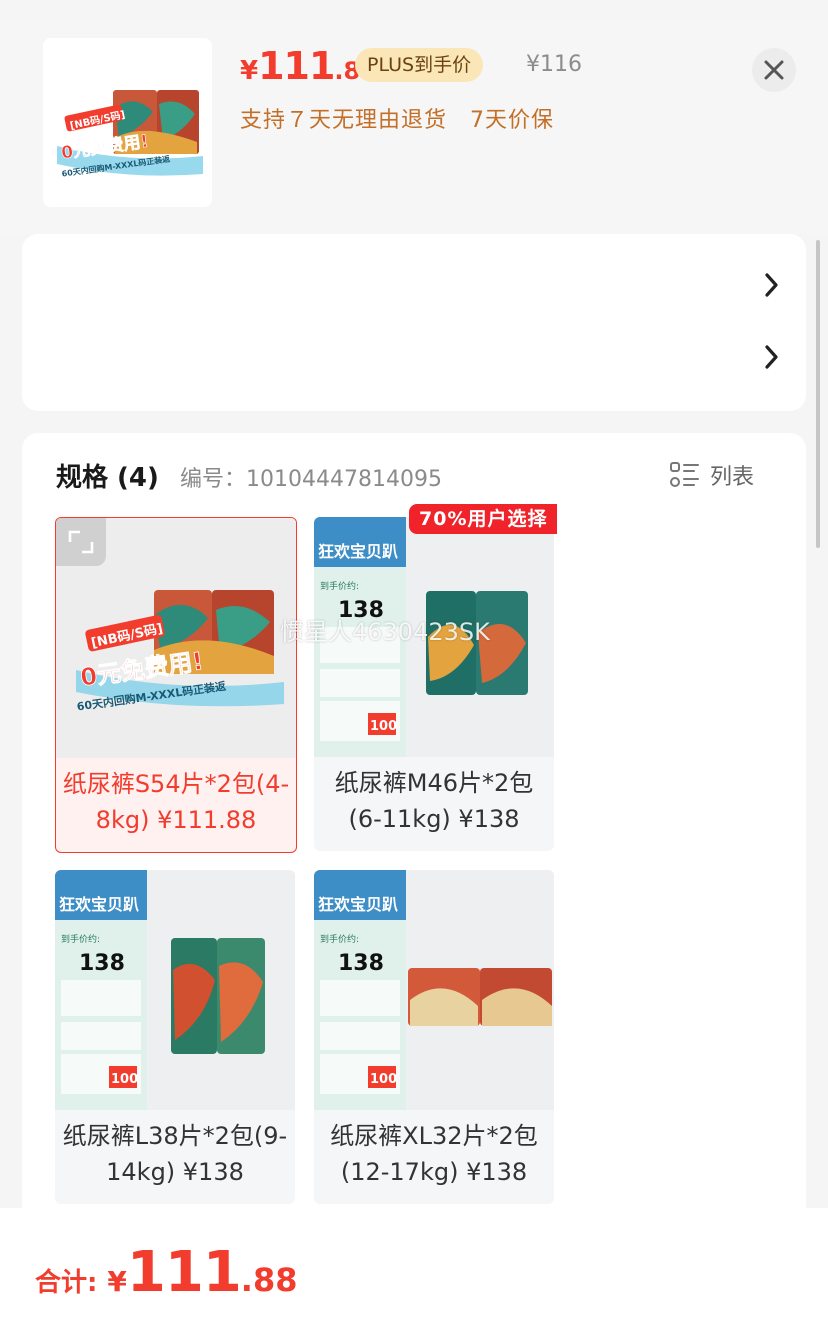  What do you see at coordinates (554, 64) in the screenshot?
I see `original-price: ¥116` at bounding box center [554, 64].